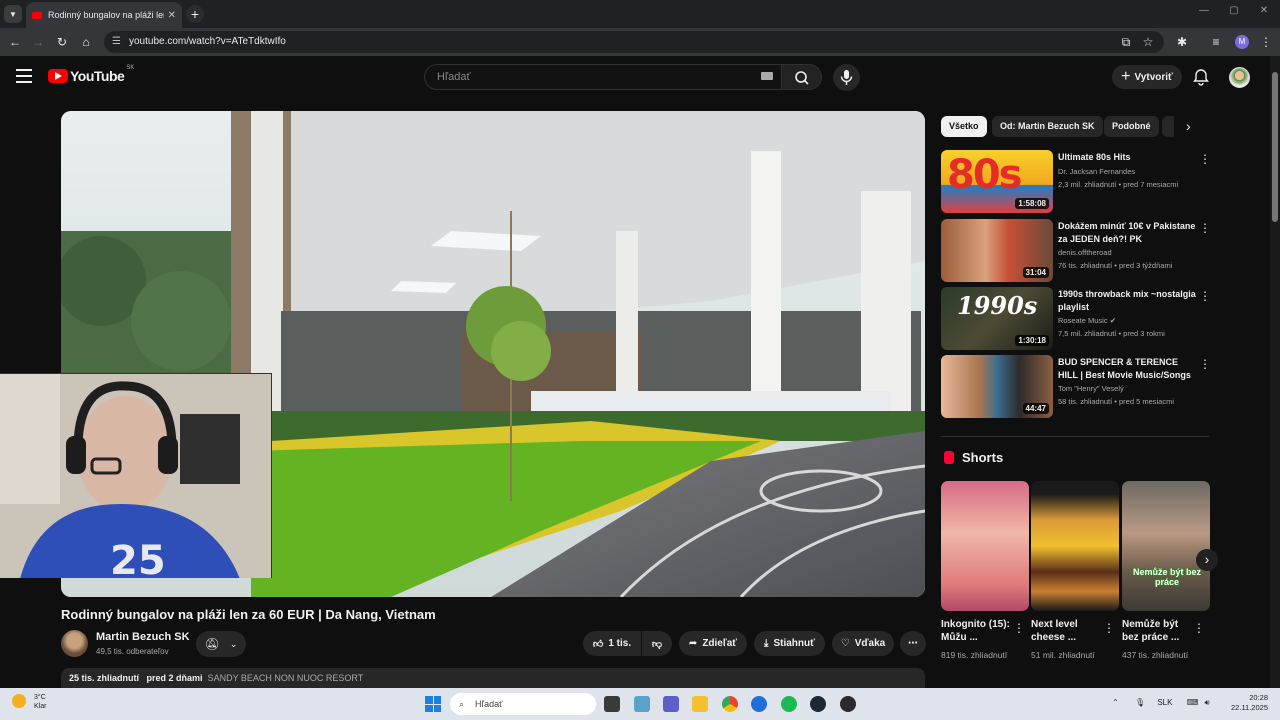 The image size is (1280, 720). I want to click on microphone-icon, so click(846, 77).